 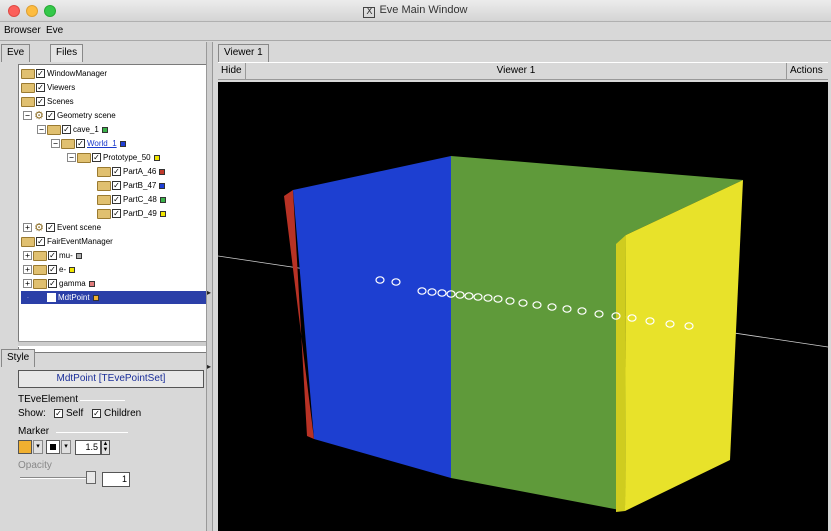 I want to click on opacity-label: Opacity, so click(x=35, y=465).